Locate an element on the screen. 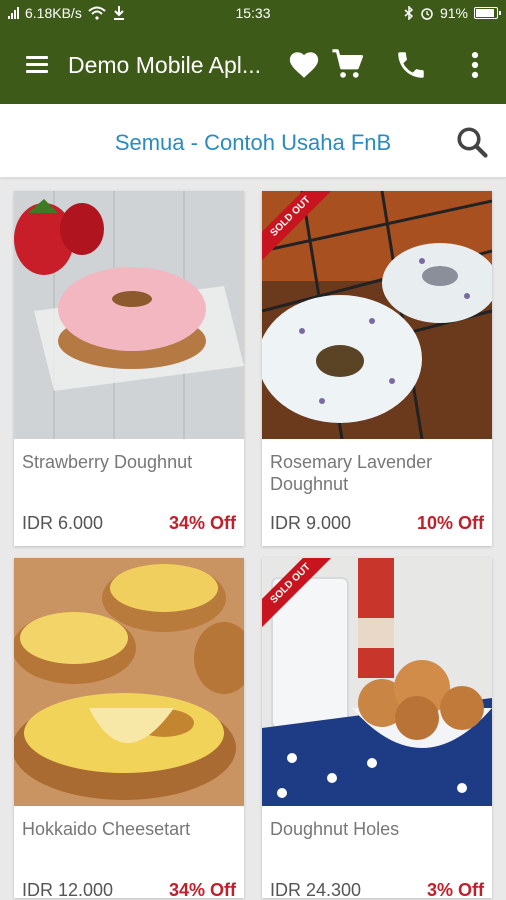 This screenshot has width=506, height=900. category-title: Semua - Contoh Usaha FnB is located at coordinates (253, 143).